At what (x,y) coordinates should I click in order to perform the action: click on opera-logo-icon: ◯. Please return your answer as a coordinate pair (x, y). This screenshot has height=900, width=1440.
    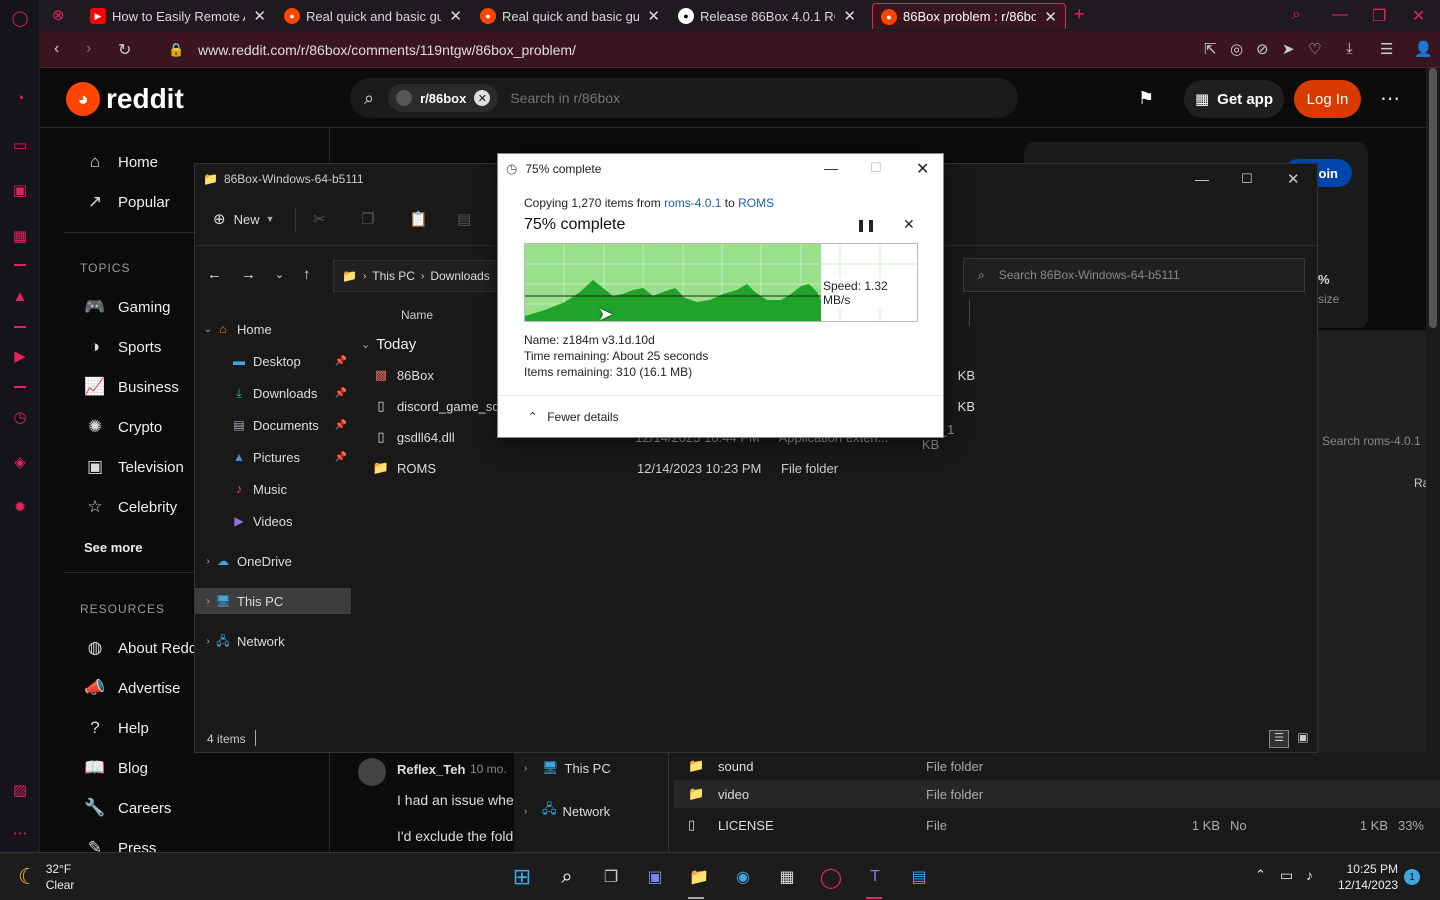
    Looking at the image, I should click on (20, 19).